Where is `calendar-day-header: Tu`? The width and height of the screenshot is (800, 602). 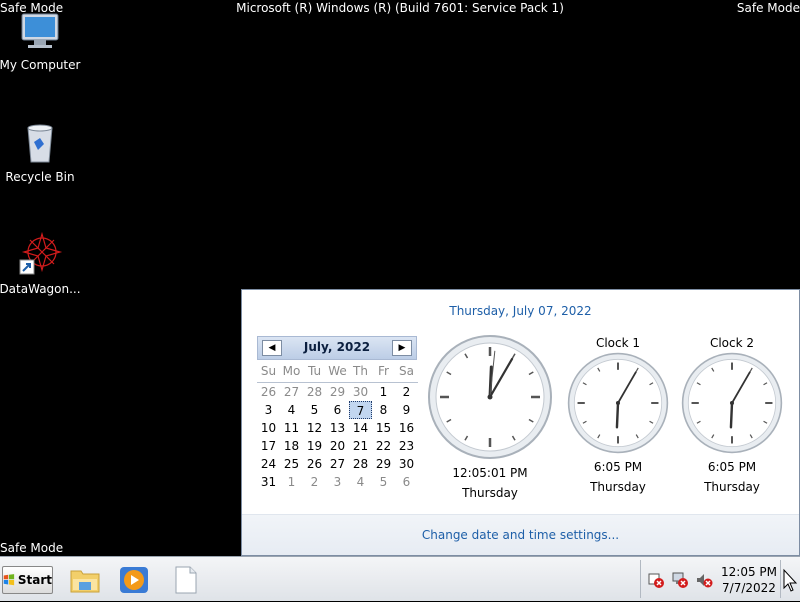 calendar-day-header: Tu is located at coordinates (314, 373).